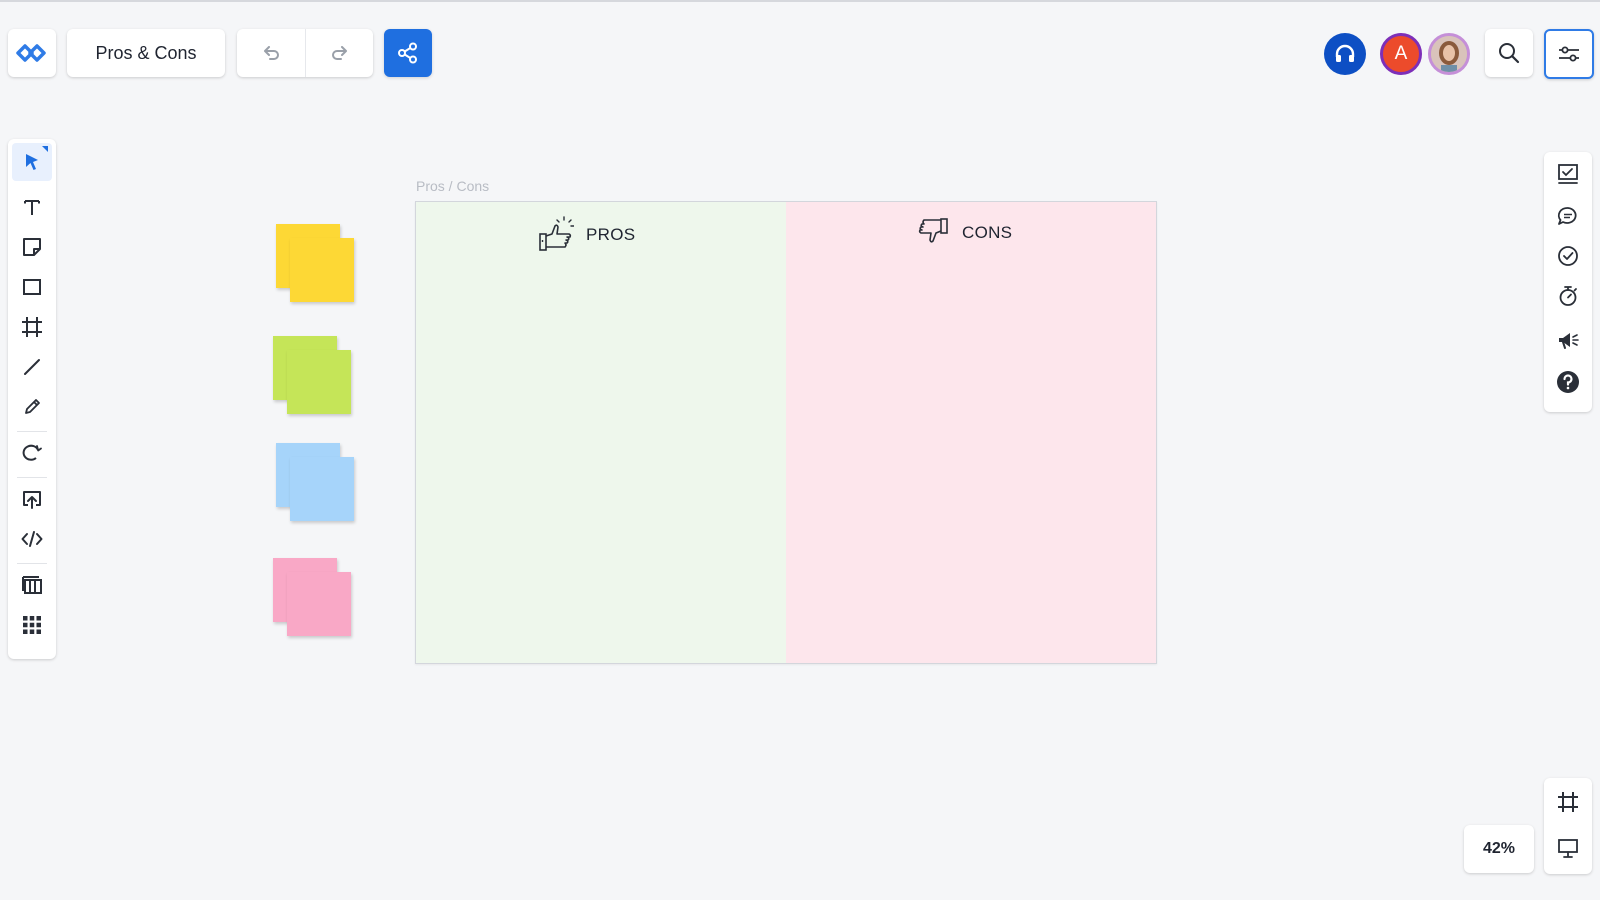 The width and height of the screenshot is (1600, 900). I want to click on view-toolbar, so click(1568, 826).